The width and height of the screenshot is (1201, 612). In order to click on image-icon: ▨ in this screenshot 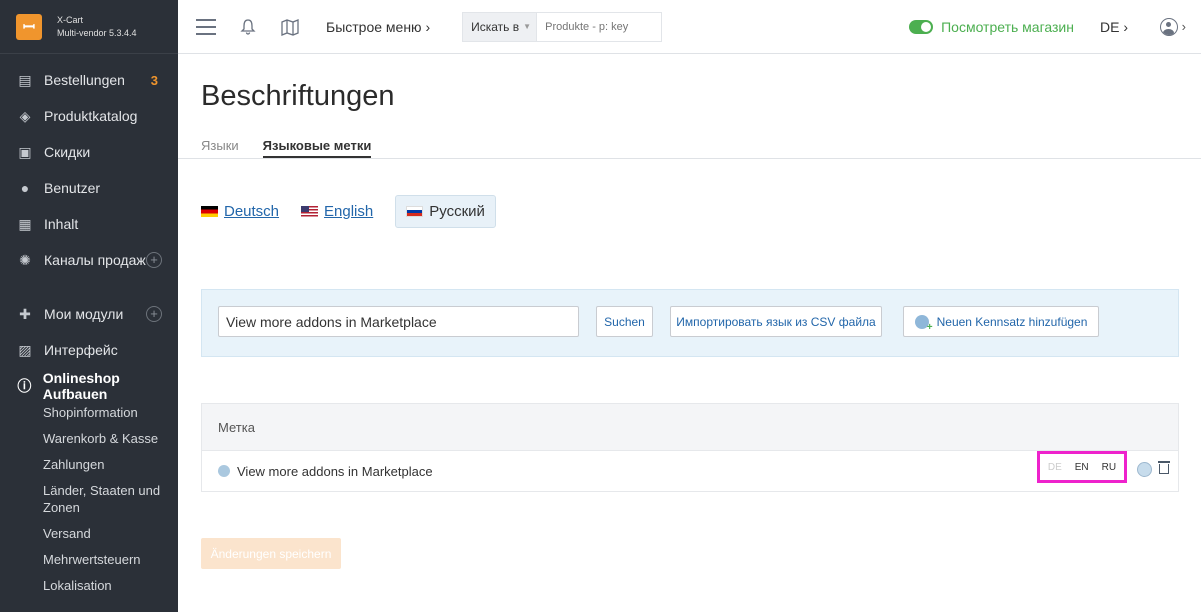, I will do `click(25, 349)`.